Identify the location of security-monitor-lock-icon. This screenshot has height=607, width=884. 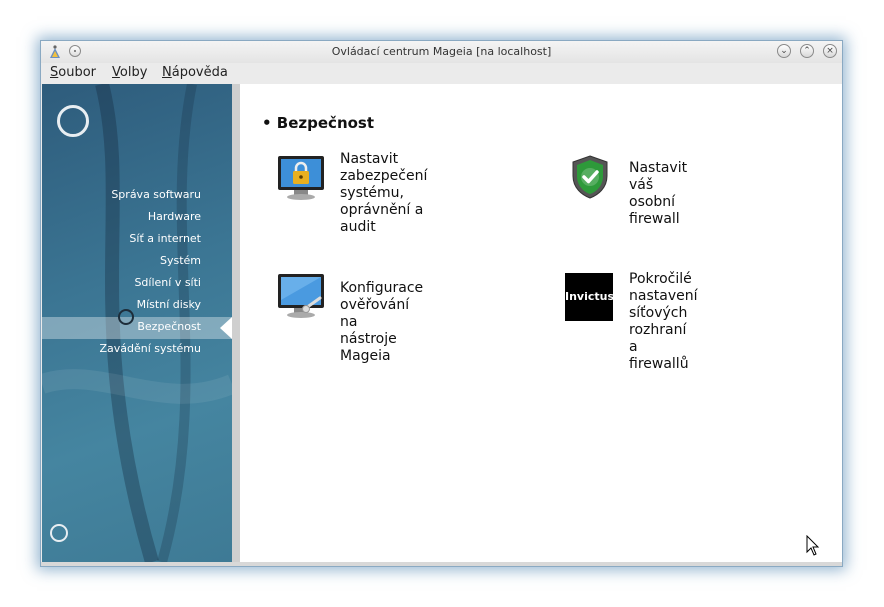
(301, 178).